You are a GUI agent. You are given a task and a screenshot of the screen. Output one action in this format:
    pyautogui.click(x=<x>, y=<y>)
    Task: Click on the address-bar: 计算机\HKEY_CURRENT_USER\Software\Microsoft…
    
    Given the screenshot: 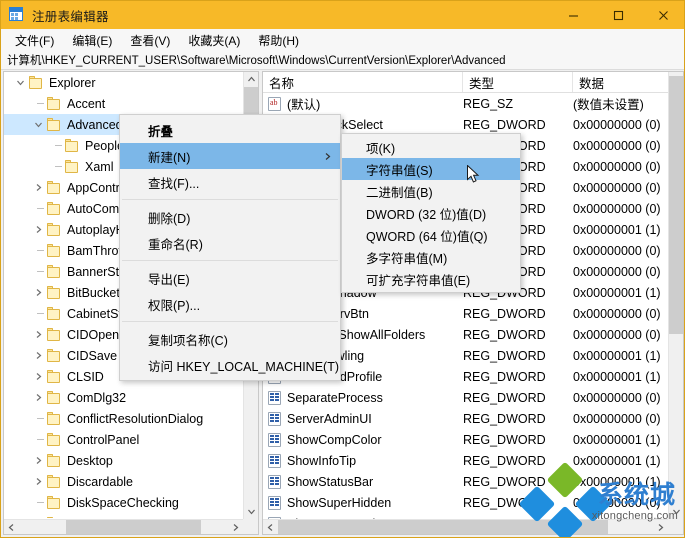 What is the action you would take?
    pyautogui.click(x=342, y=60)
    